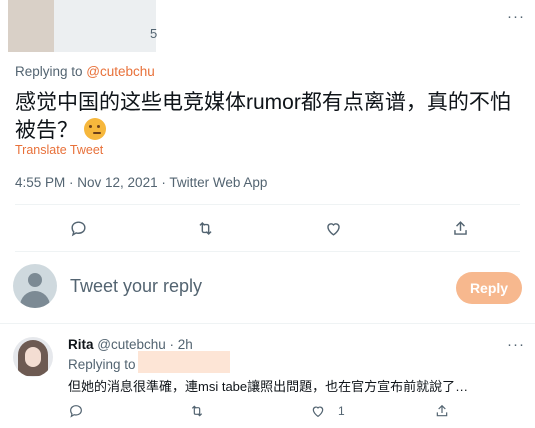 The image size is (535, 428). What do you see at coordinates (516, 344) in the screenshot?
I see `reply-more-options-icon: ···` at bounding box center [516, 344].